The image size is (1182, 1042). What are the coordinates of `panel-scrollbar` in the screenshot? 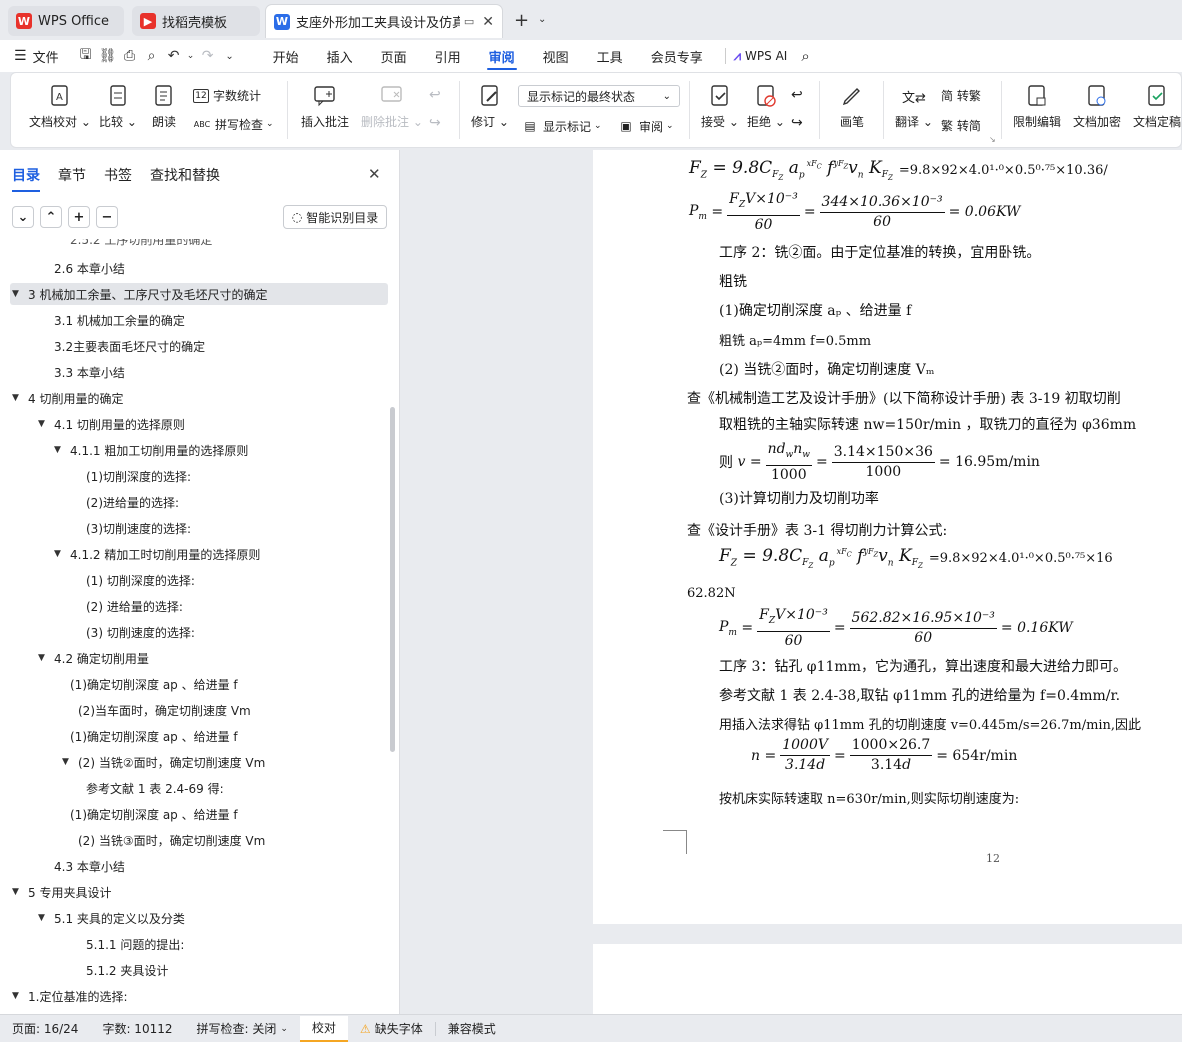 It's located at (392, 579).